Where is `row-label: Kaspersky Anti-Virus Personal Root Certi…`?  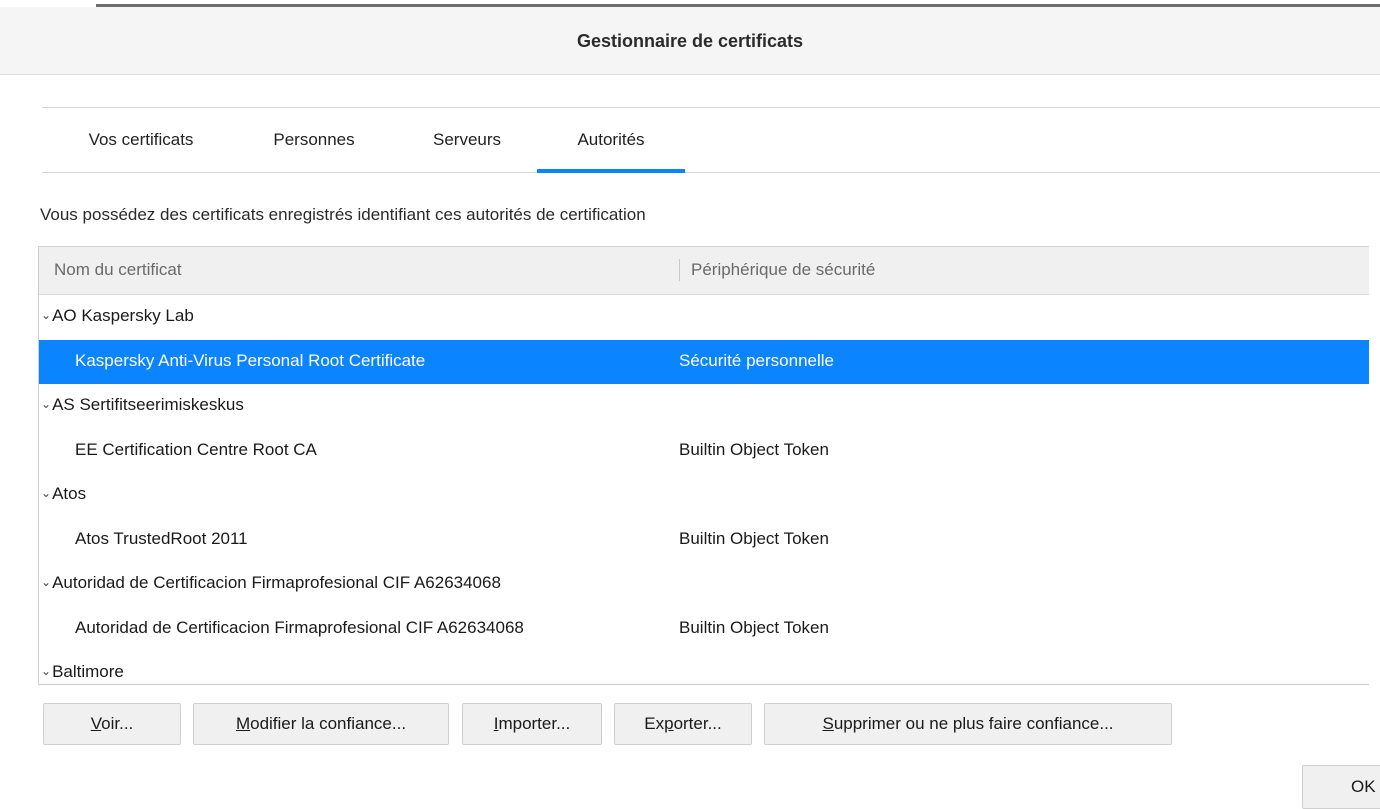
row-label: Kaspersky Anti-Virus Personal Root Certi… is located at coordinates (250, 360).